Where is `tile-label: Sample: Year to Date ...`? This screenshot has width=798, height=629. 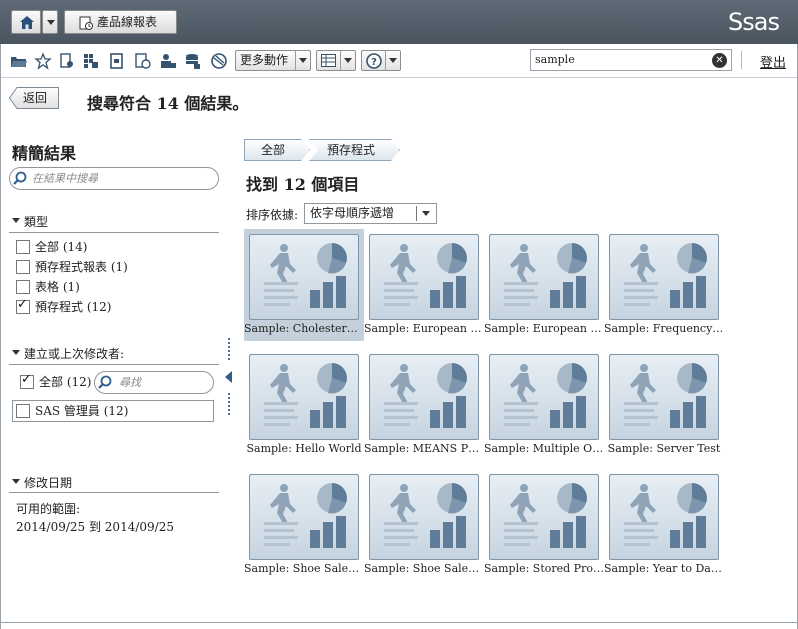 tile-label: Sample: Year to Date ... is located at coordinates (664, 568).